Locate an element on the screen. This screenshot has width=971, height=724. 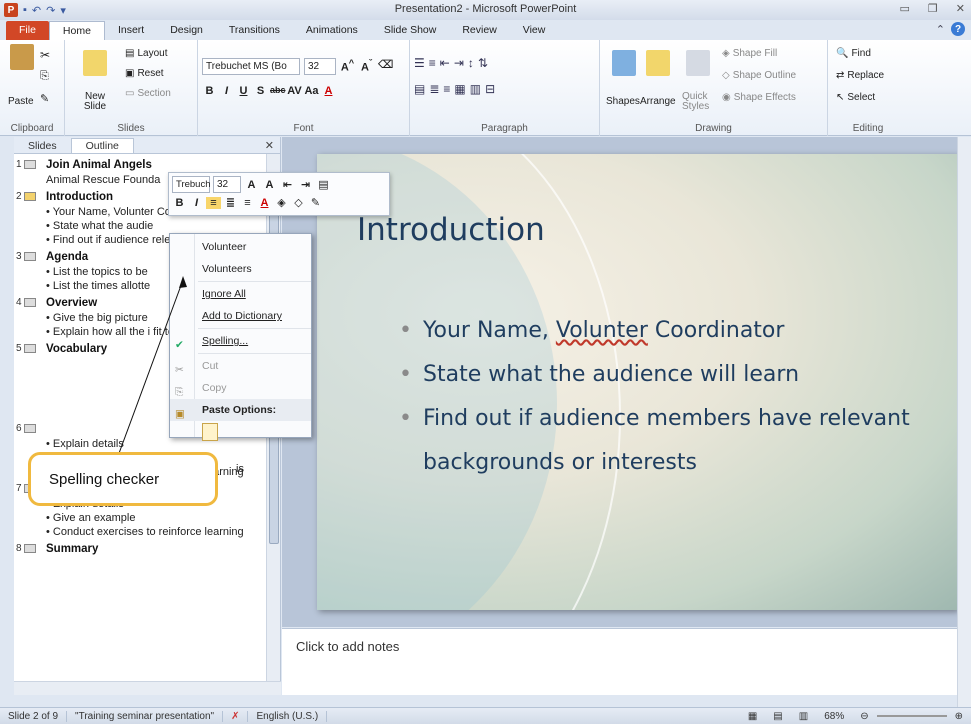
format-painter-icon: ✎ is located at coordinates (44, 98).